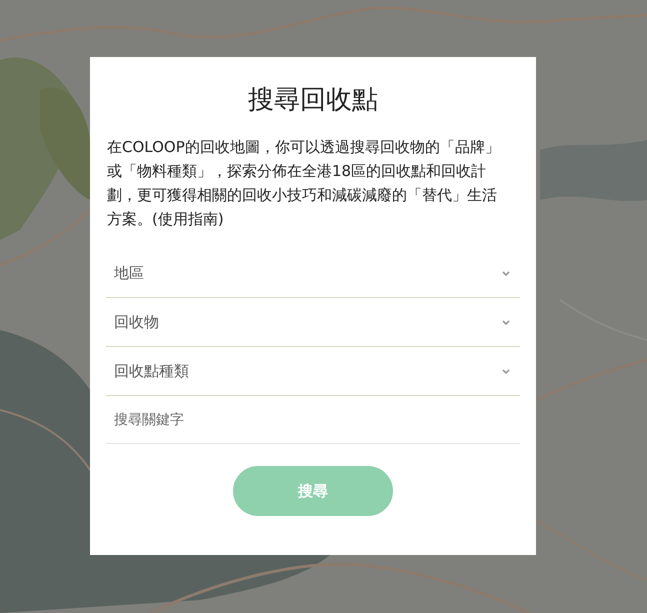 Image resolution: width=647 pixels, height=613 pixels. I want to click on dialog-description: 在COLOOP的回收地圖，你可以透過搜尋回收物的「品牌」或「物料種類」，探索分佈在全港18區的回收點和回收計劃，更可獲得相關的回收小技巧和減碳減廢的「替代」生活方案。(使用指南), so click(304, 183).